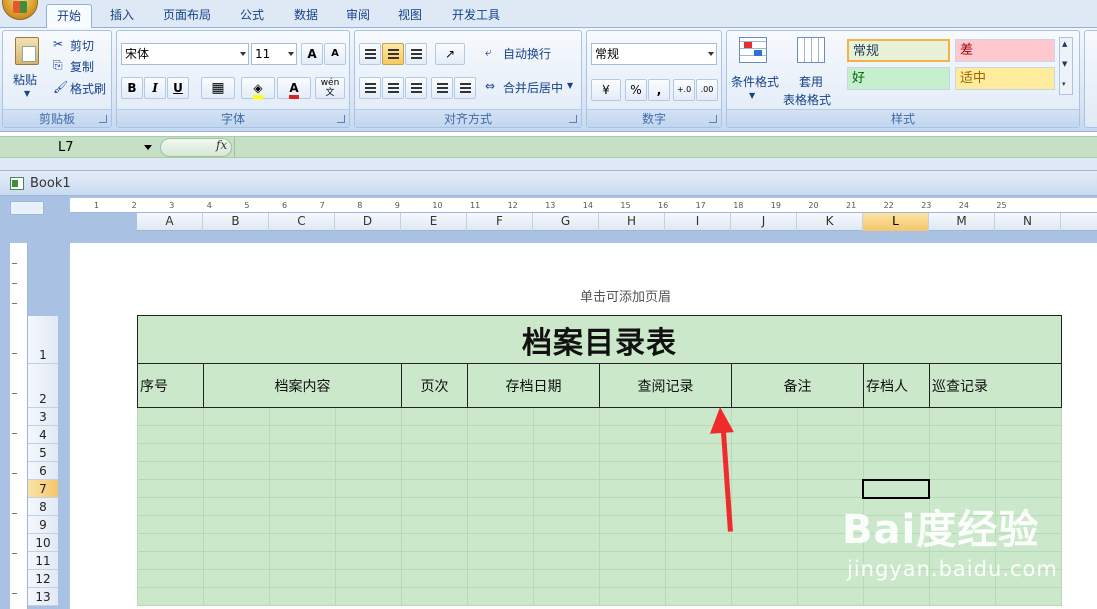 This screenshot has height=609, width=1097. I want to click on column-header-k: K, so click(830, 222).